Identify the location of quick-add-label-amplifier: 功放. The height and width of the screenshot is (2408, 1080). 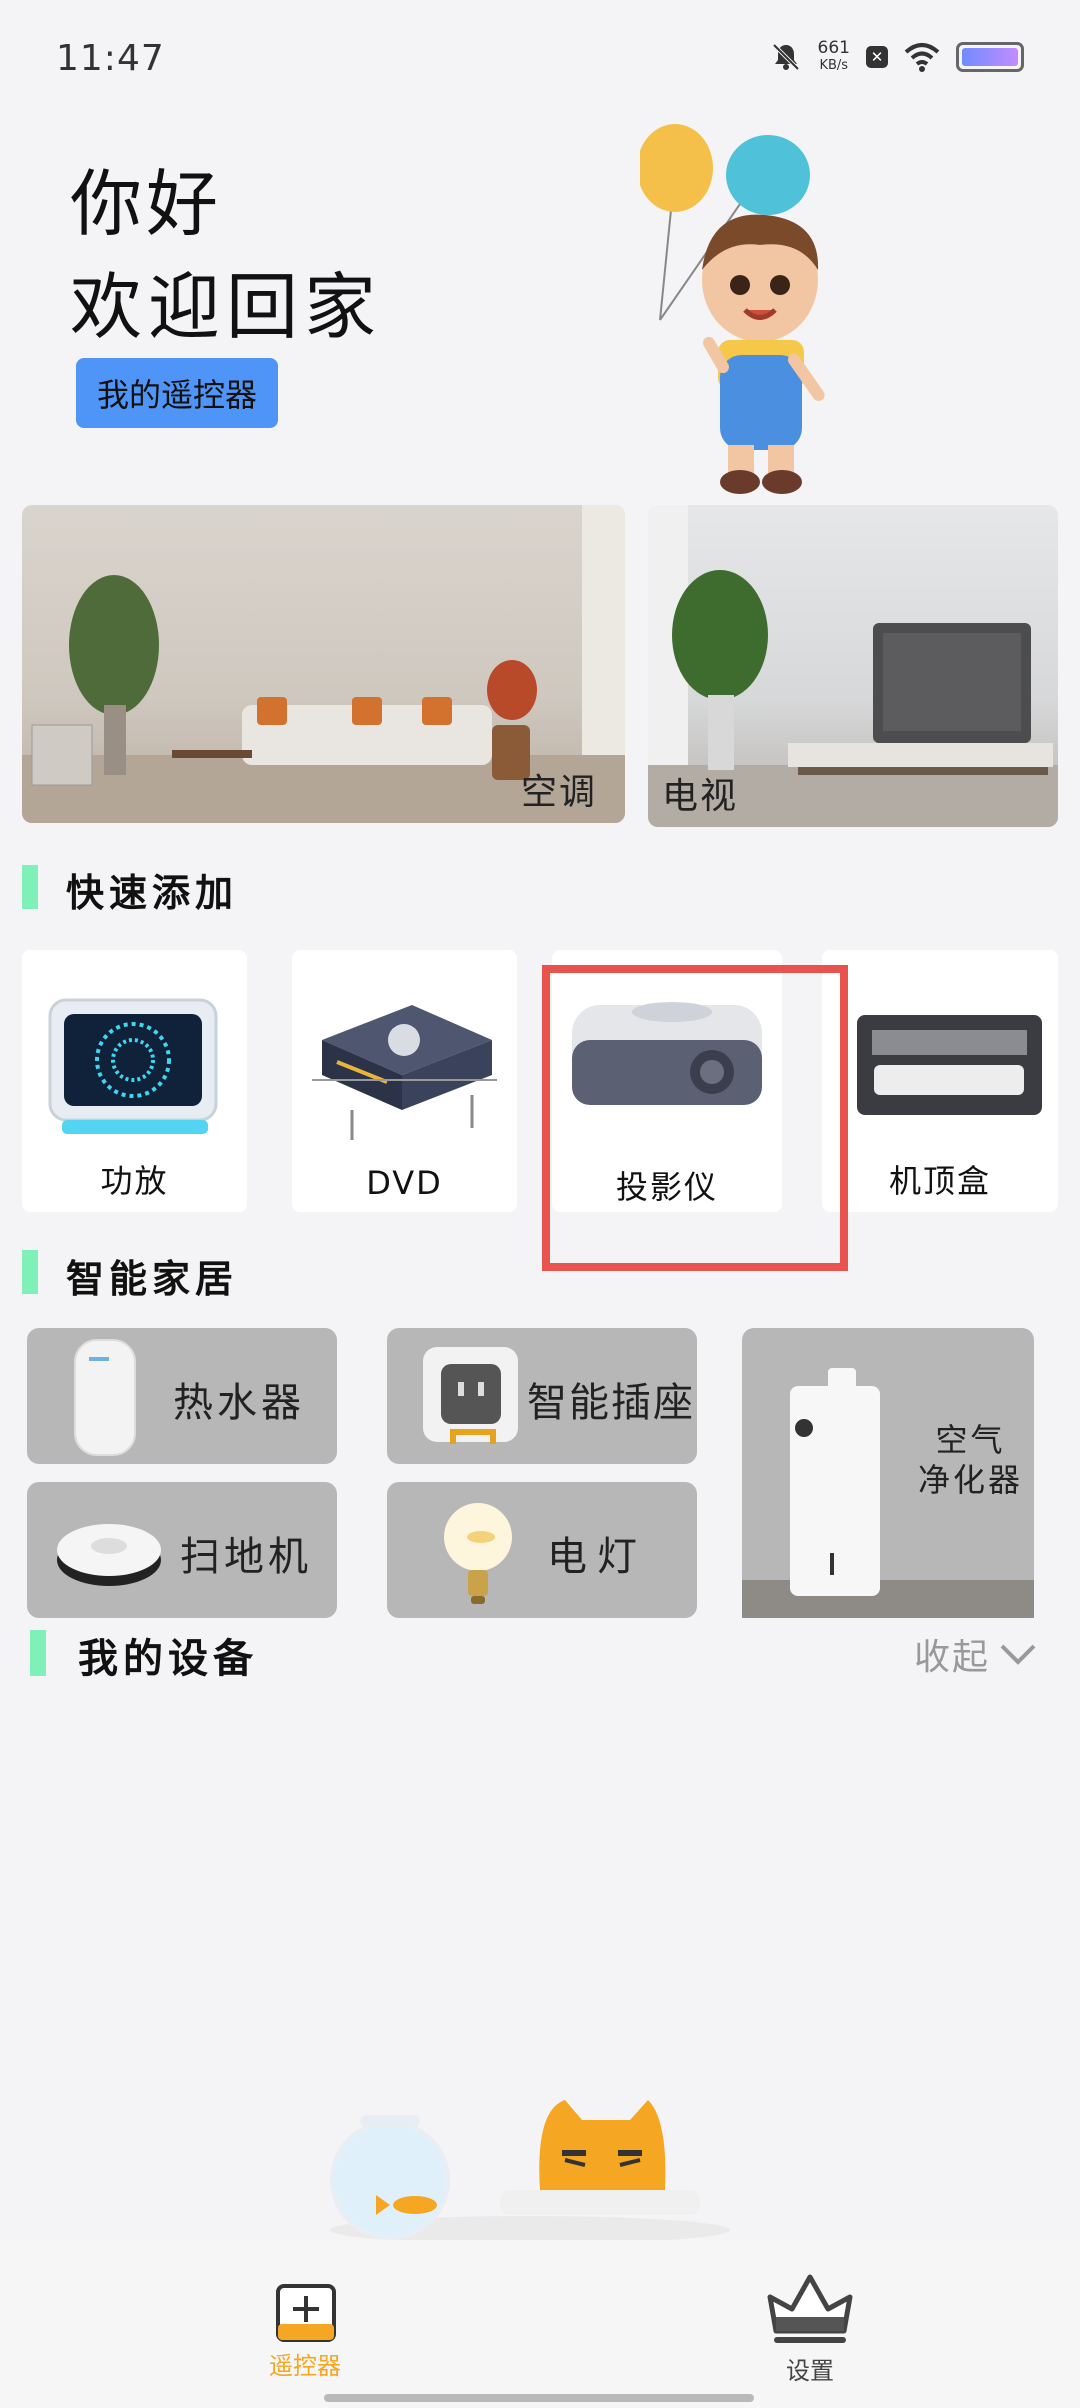
(134, 1181).